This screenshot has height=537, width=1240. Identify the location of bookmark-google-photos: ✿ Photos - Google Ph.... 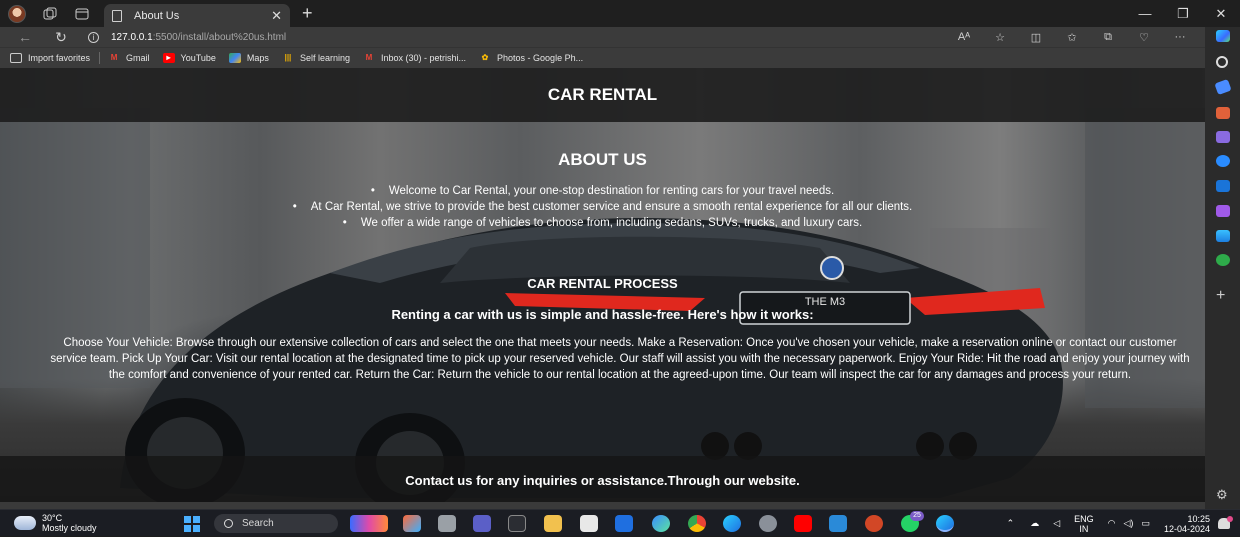
(531, 58).